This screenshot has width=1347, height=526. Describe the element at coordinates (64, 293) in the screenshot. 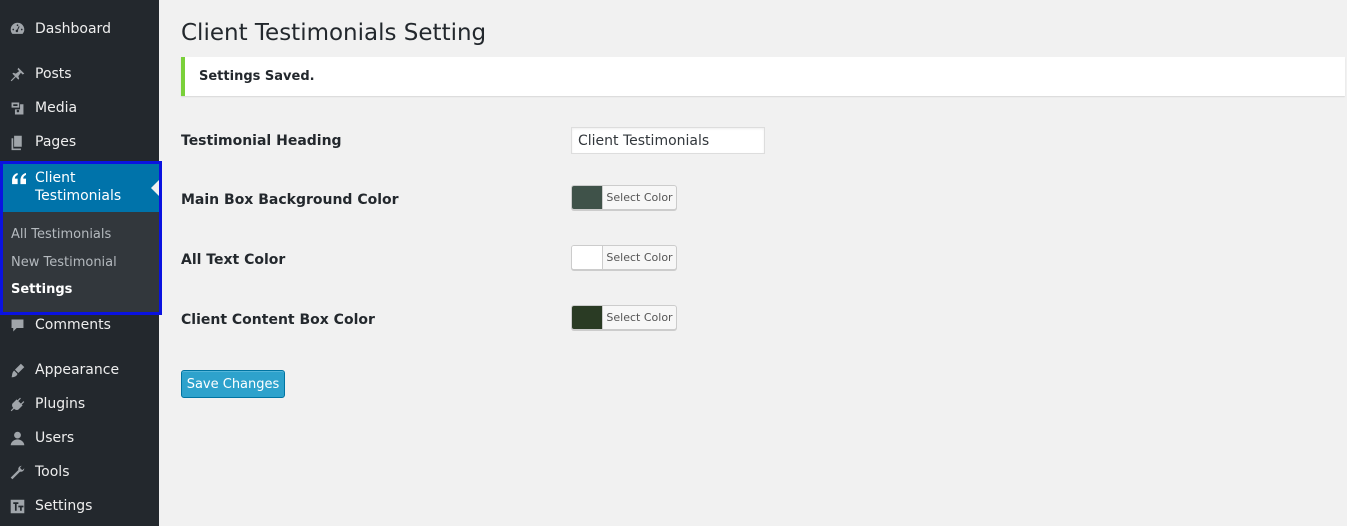

I see `submenu-settings: Settings` at that location.